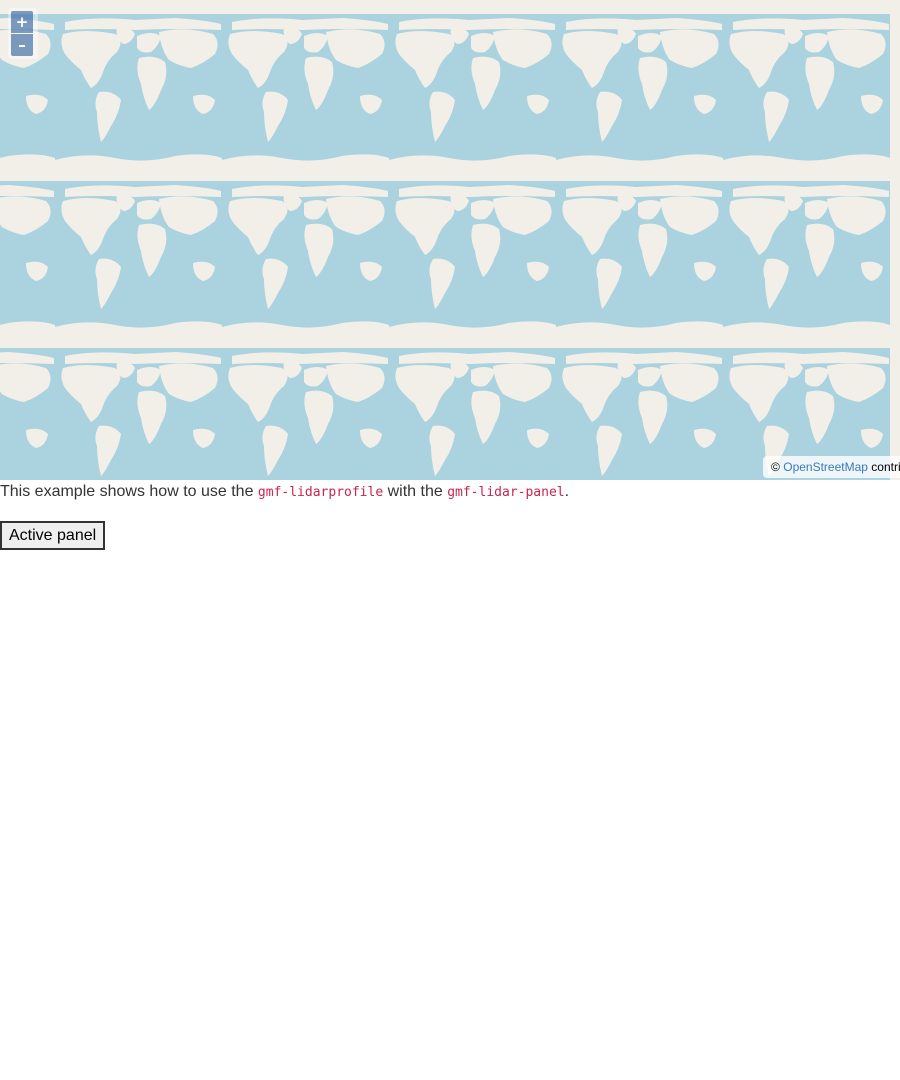 Image resolution: width=900 pixels, height=1080 pixels. Describe the element at coordinates (885, 467) in the screenshot. I see `attribution-suffix: contributors` at that location.